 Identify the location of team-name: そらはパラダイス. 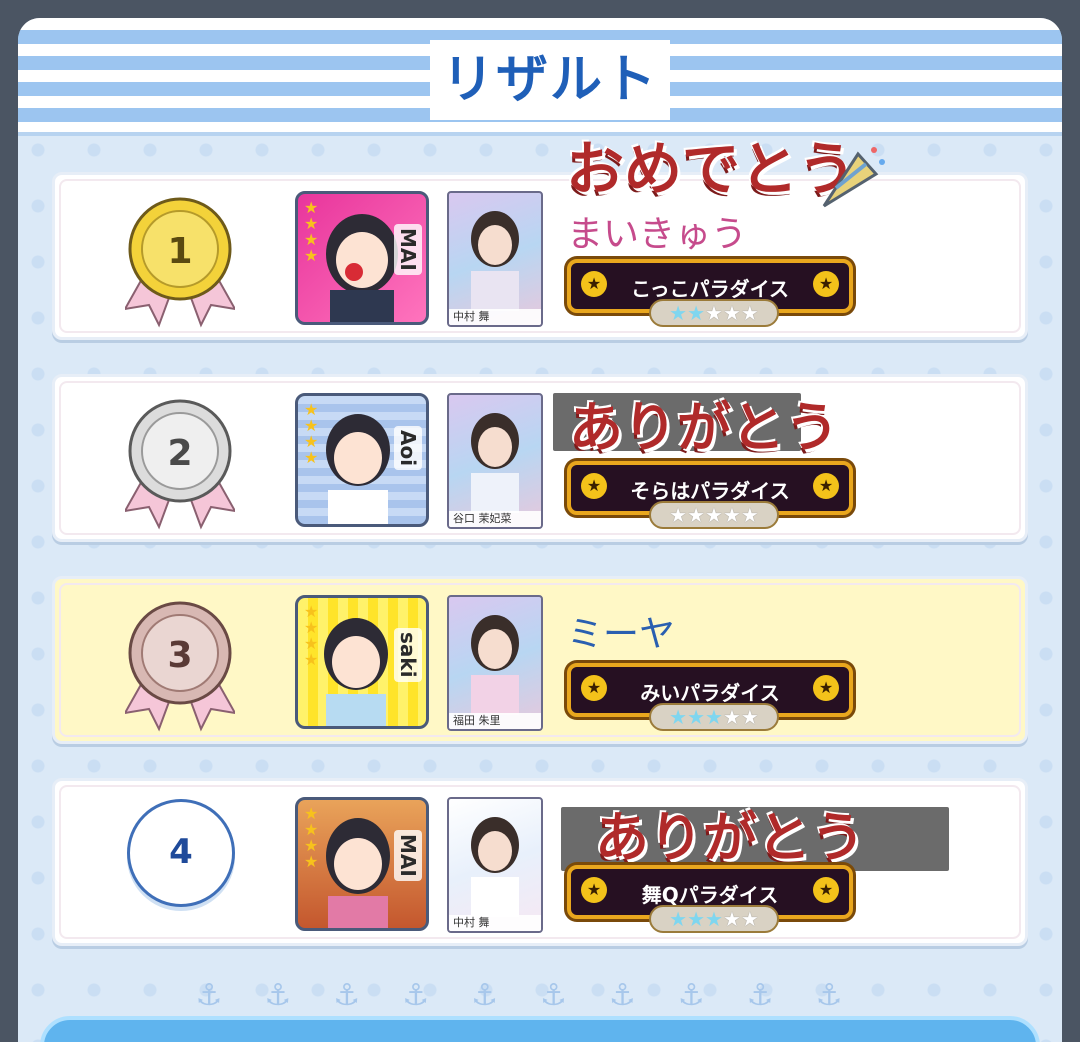
(710, 491).